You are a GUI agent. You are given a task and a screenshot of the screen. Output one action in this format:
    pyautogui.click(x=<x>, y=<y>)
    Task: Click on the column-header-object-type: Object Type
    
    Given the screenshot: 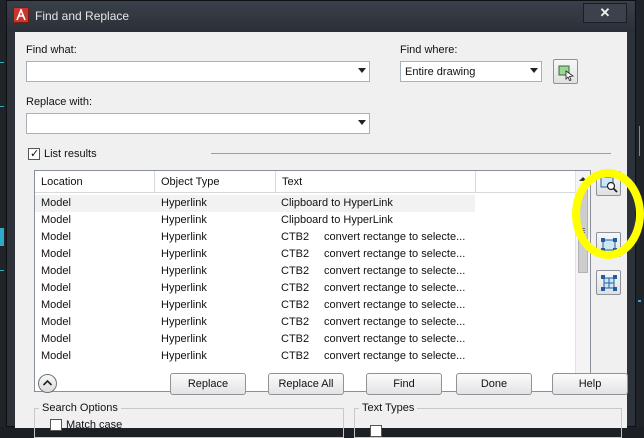 What is the action you would take?
    pyautogui.click(x=215, y=182)
    